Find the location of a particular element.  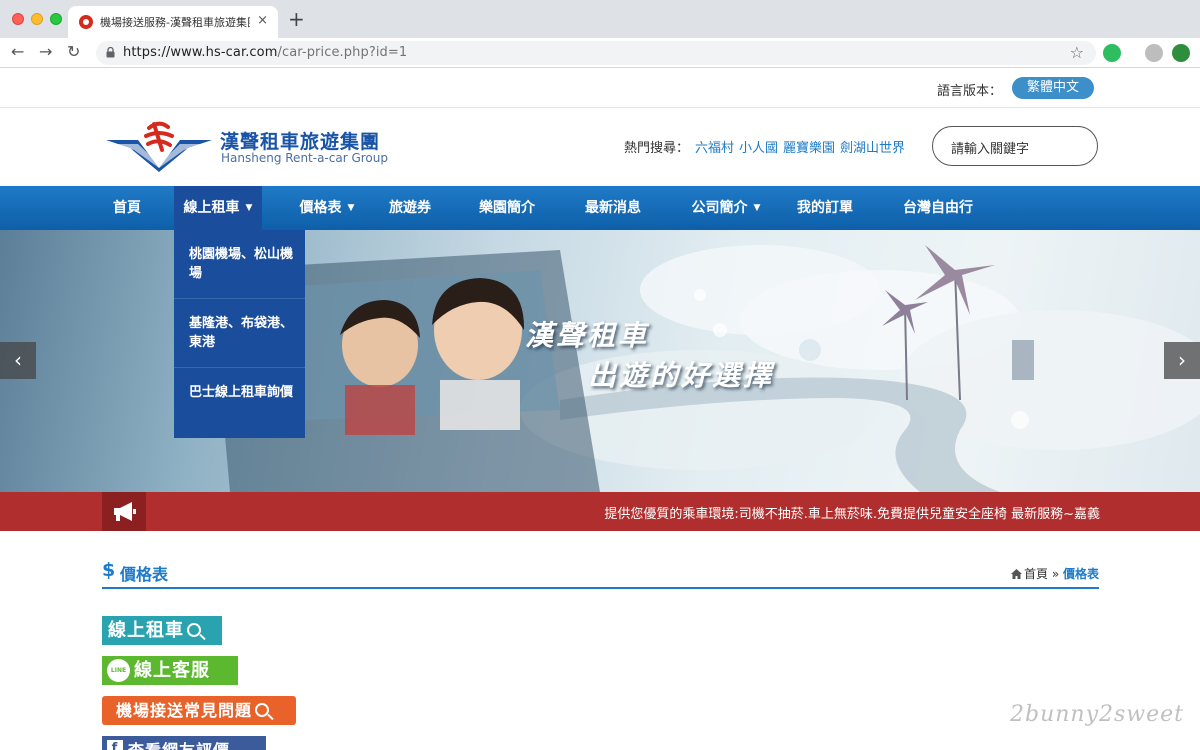

language-label: 語言版本： is located at coordinates (970, 91).